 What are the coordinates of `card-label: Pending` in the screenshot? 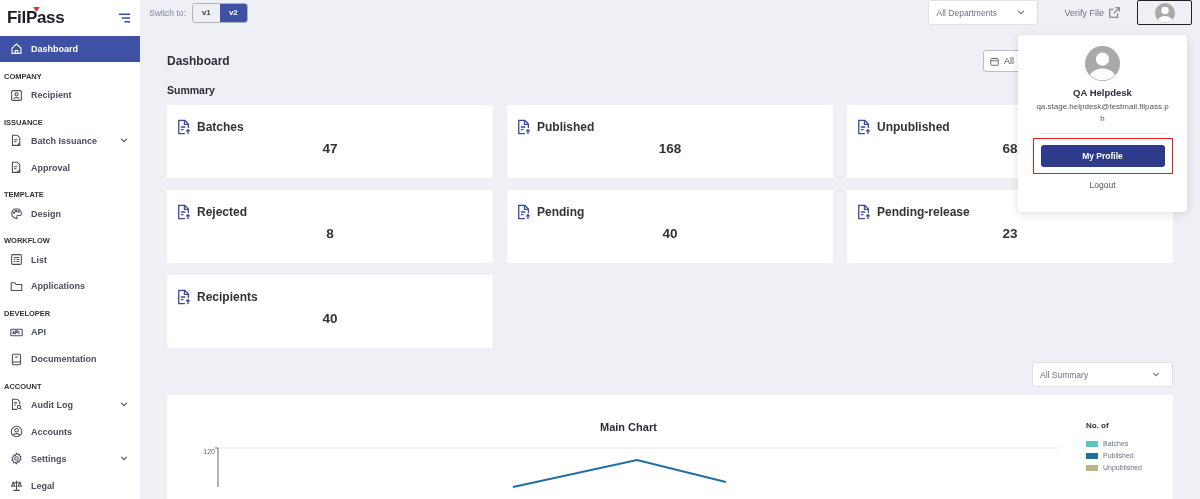 It's located at (561, 212).